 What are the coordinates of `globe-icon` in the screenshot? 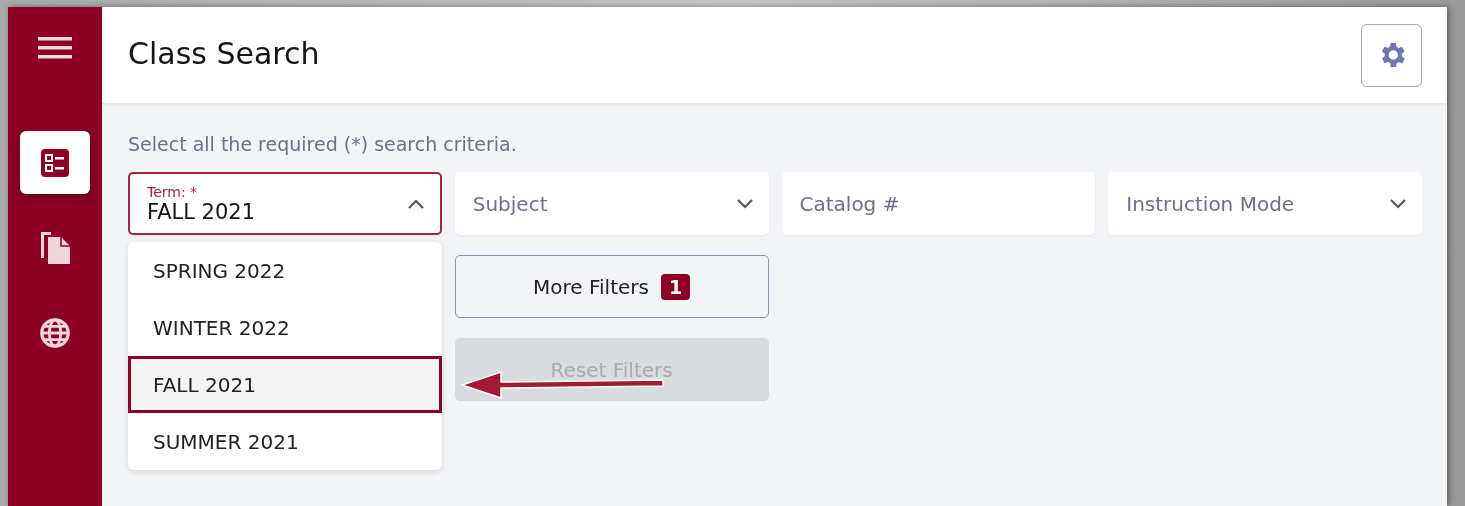 It's located at (55, 332).